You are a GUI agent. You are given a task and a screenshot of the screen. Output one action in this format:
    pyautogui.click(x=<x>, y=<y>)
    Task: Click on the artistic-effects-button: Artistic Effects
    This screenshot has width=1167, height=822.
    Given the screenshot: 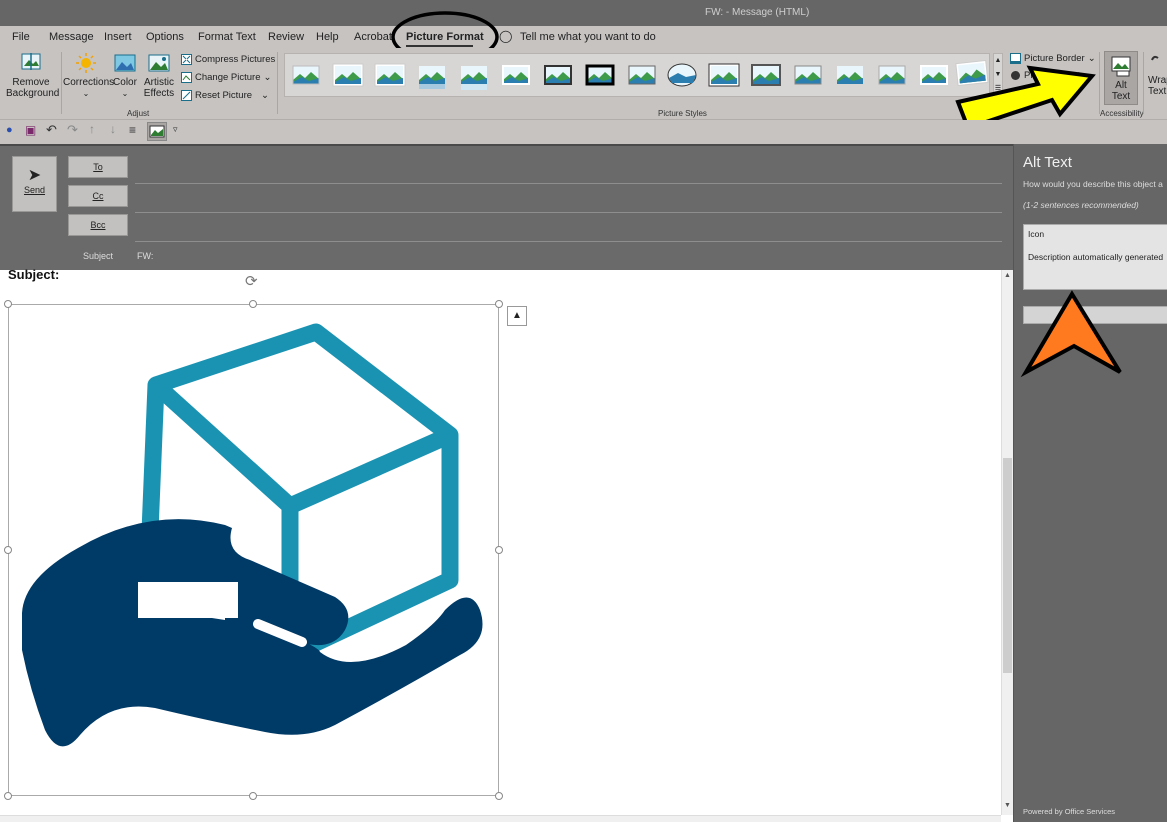 What is the action you would take?
    pyautogui.click(x=159, y=75)
    